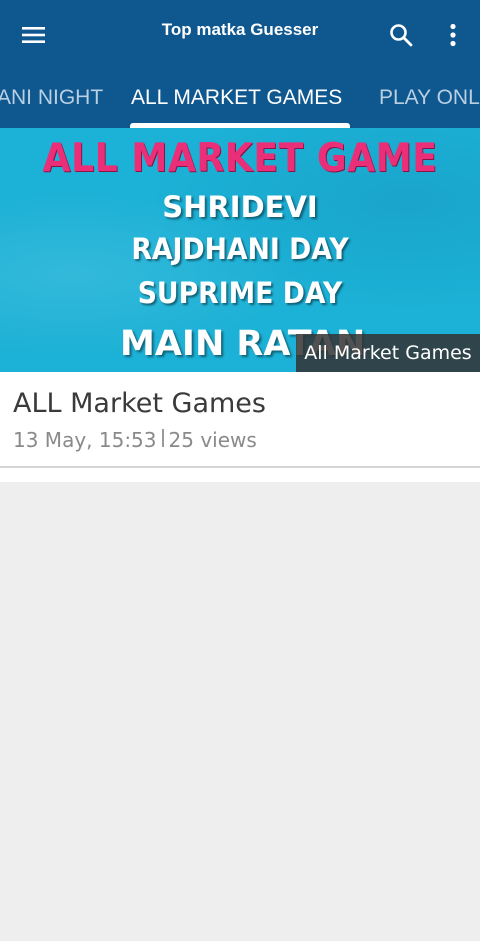 The image size is (480, 941). I want to click on tab-play-online: PLAY ONL, so click(429, 98).